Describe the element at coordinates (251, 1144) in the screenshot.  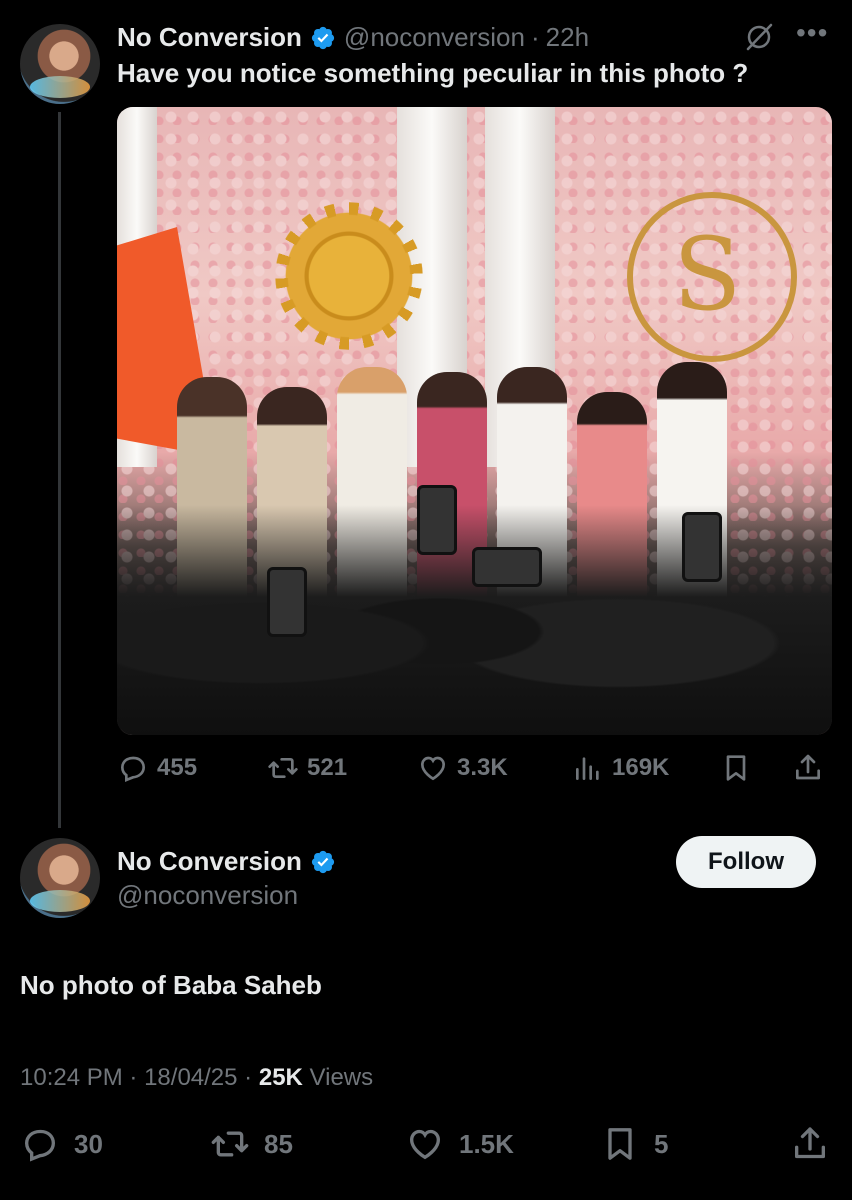
I see `repost-button: 85` at that location.